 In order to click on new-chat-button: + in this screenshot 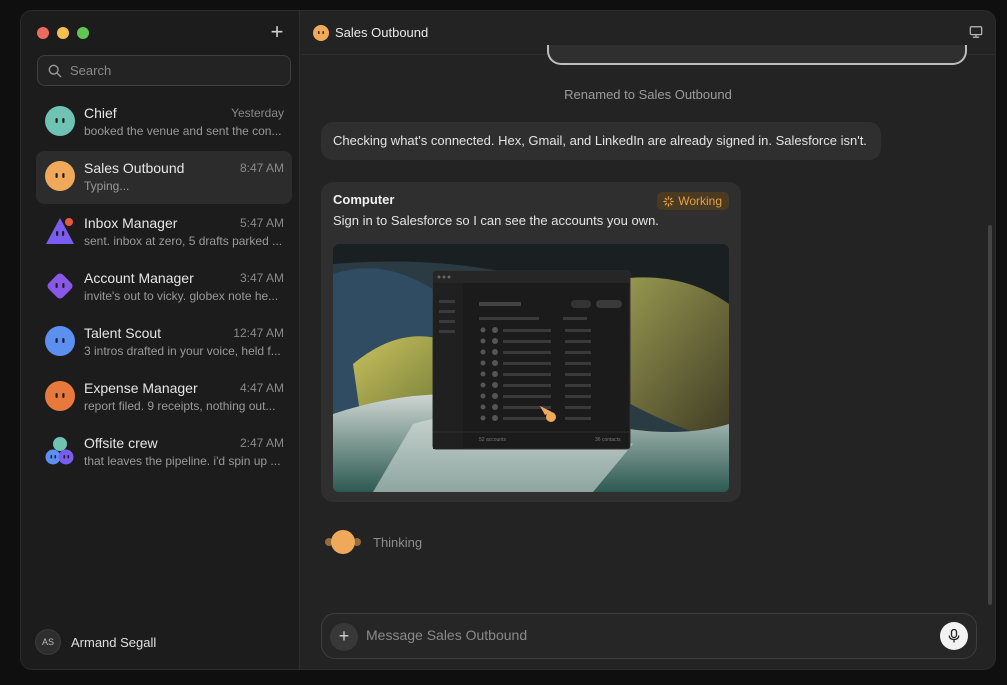, I will do `click(277, 31)`.